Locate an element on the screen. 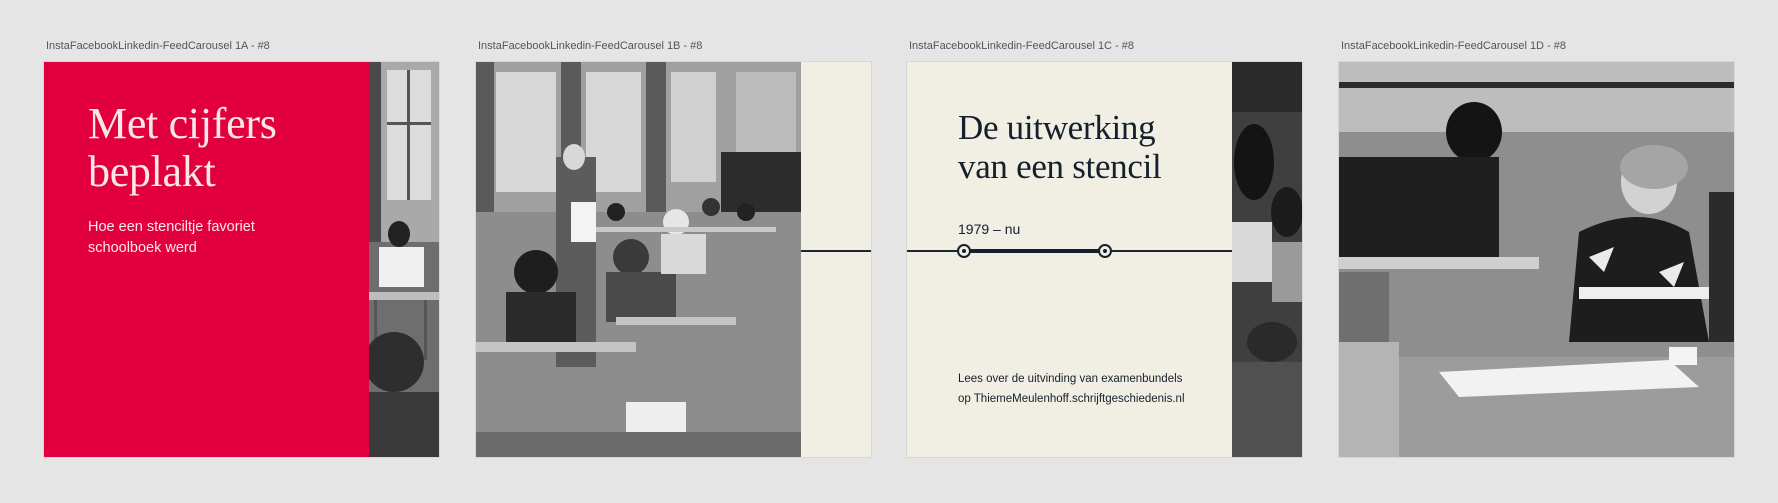 This screenshot has height=503, width=1778. frame-1a-title: Met cijfers beplakt is located at coordinates (218, 148).